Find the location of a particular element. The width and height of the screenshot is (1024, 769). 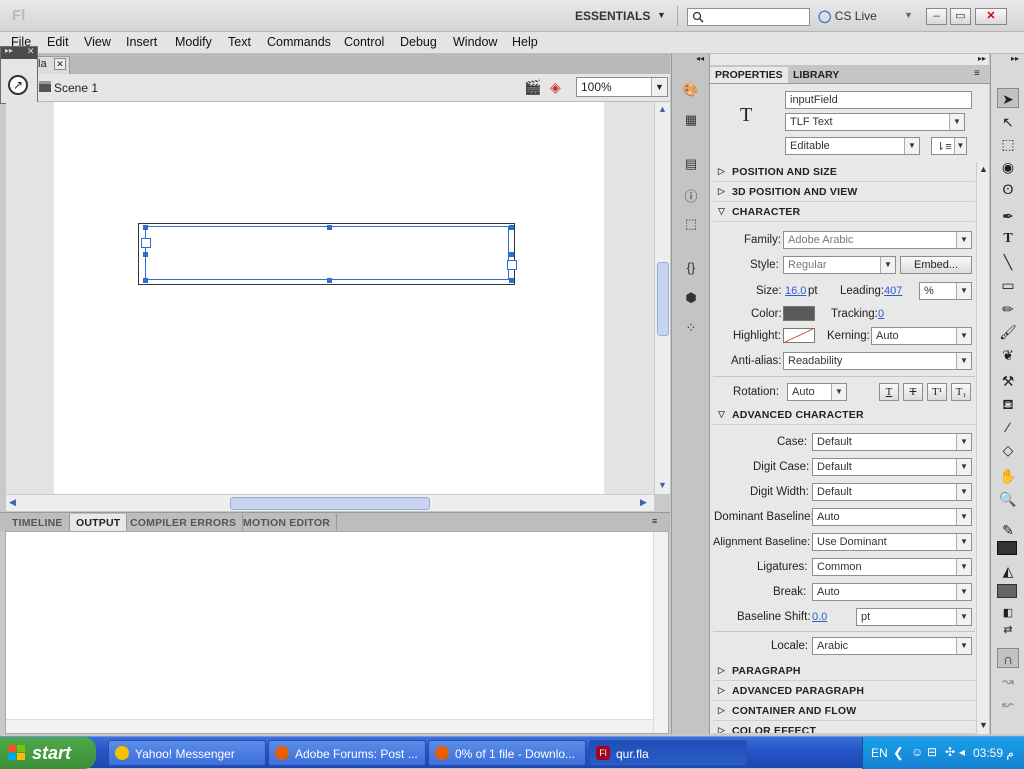

section-advanced-paragraph: ▷ ADVANCED PARAGRAPH is located at coordinates (844, 691).